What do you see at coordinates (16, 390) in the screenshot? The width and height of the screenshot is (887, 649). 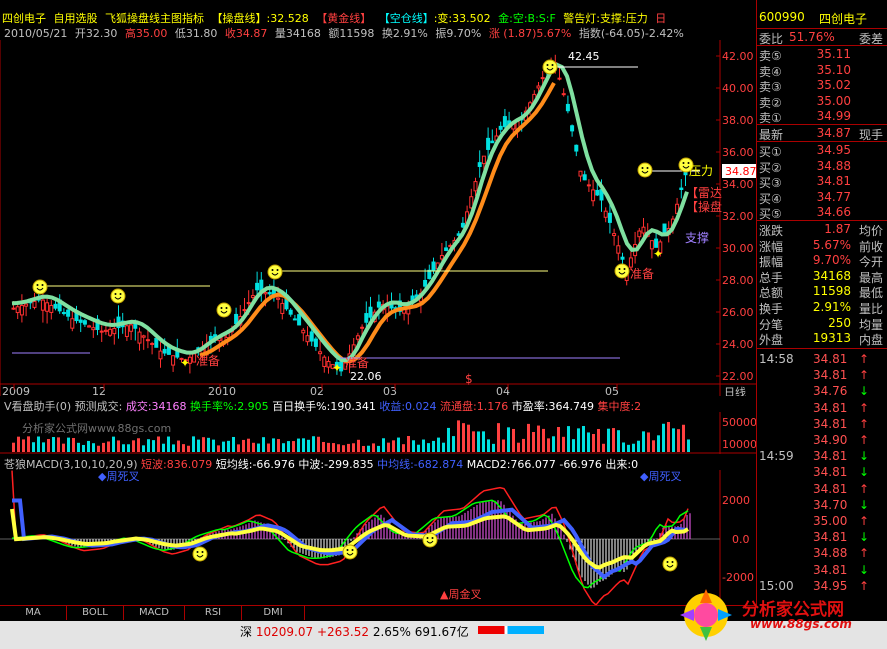 I see `date-tick-label: 2009` at bounding box center [16, 390].